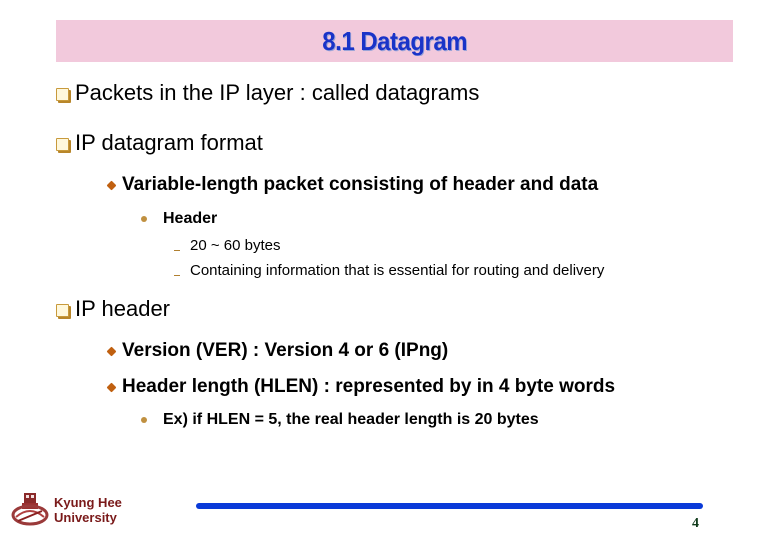 The height and width of the screenshot is (540, 780). I want to click on bullet-item: IP datagram format, so click(159, 143).